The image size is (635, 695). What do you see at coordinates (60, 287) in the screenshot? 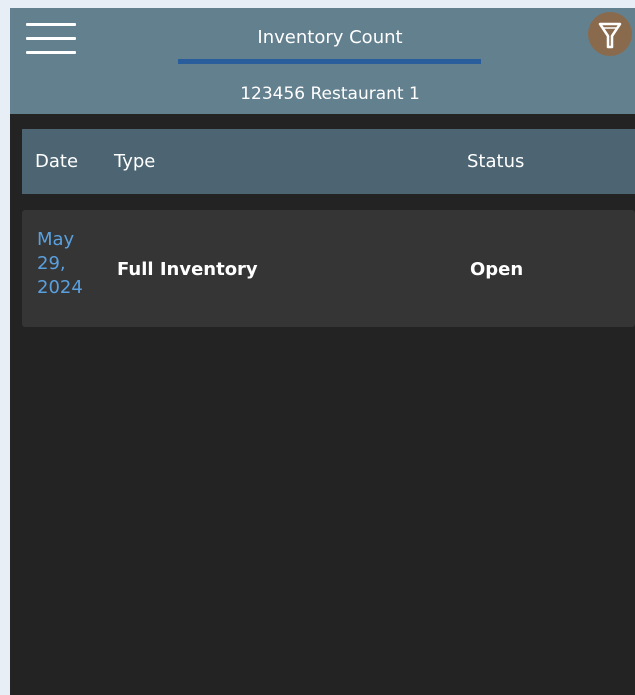
I see `row-date-year: 2024` at bounding box center [60, 287].